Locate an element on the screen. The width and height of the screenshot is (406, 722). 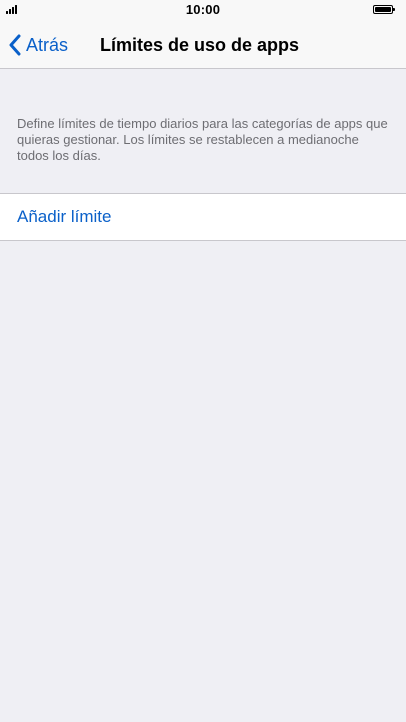
back-button: Atrás is located at coordinates (38, 45).